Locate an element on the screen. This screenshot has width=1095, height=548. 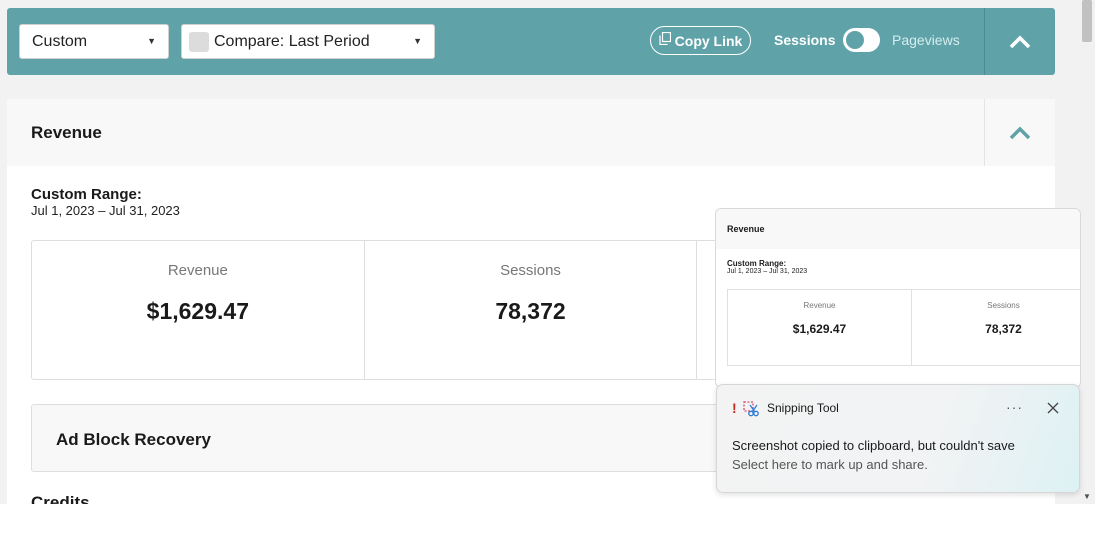
preview-range-value: Jul 1, 2023 – Jul 31, 2023 is located at coordinates (767, 271).